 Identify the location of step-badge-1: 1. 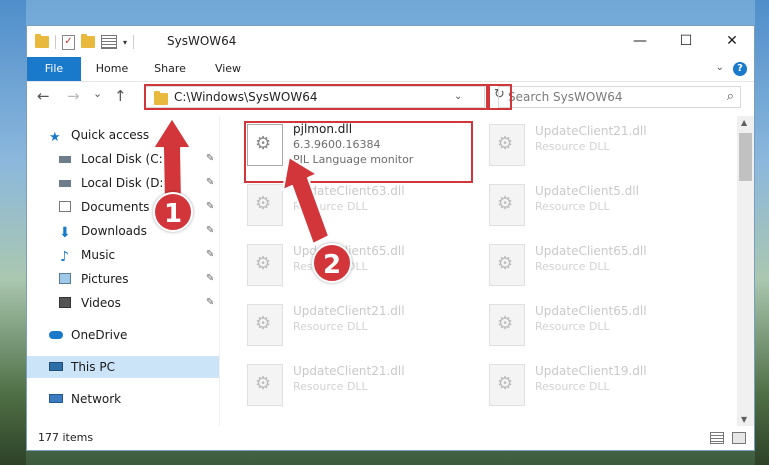
(173, 212).